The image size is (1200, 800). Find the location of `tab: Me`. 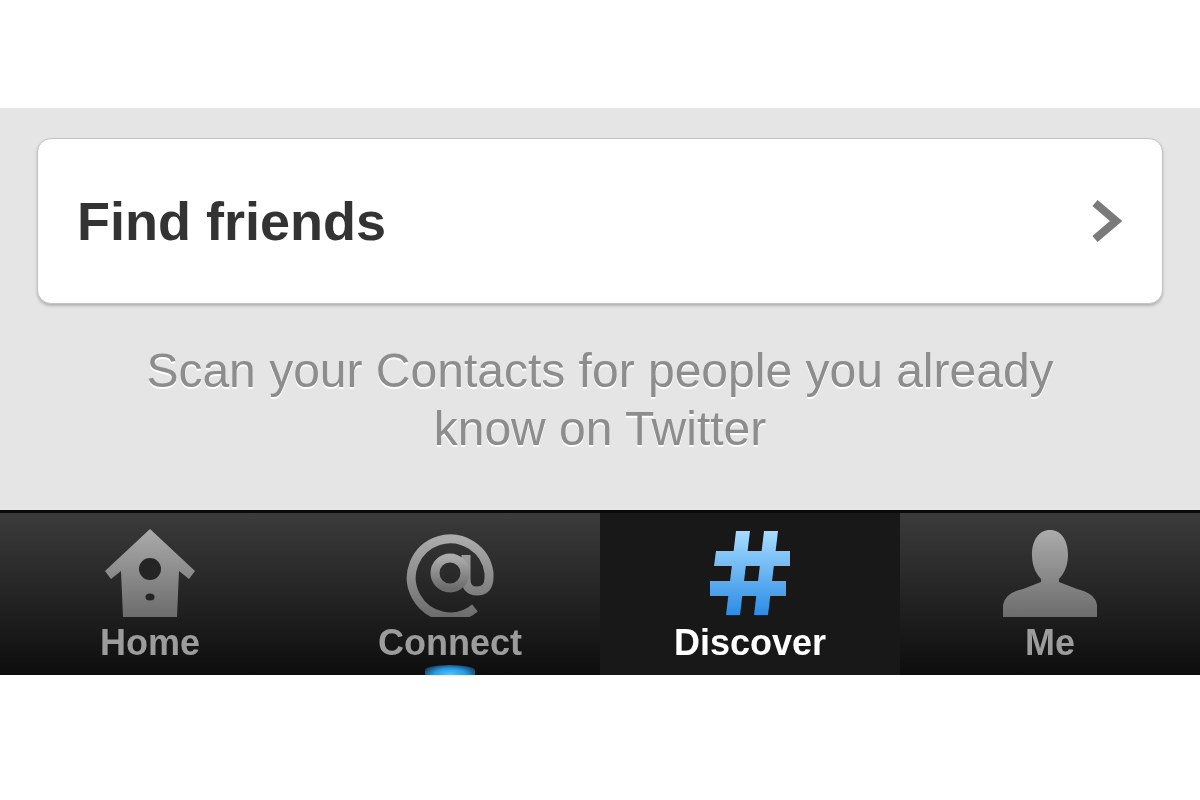

tab: Me is located at coordinates (1050, 594).